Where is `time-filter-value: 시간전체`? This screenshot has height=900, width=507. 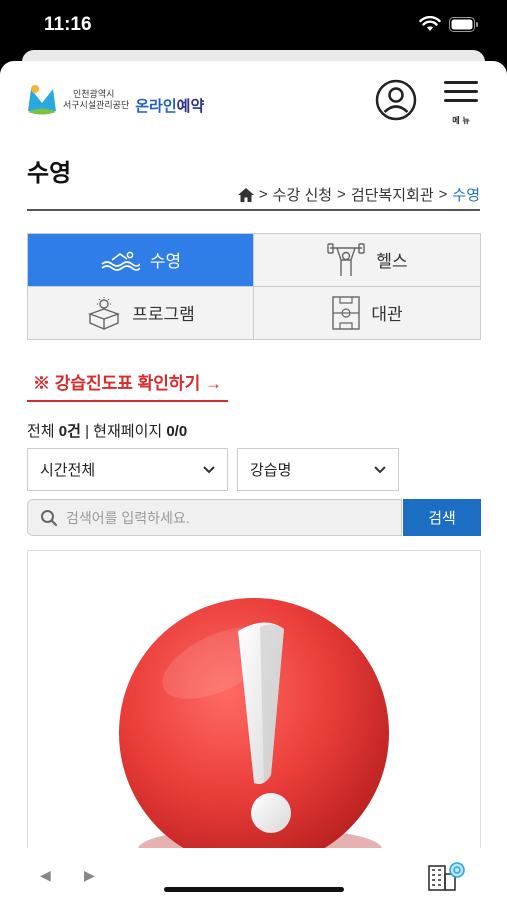
time-filter-value: 시간전체 is located at coordinates (68, 470).